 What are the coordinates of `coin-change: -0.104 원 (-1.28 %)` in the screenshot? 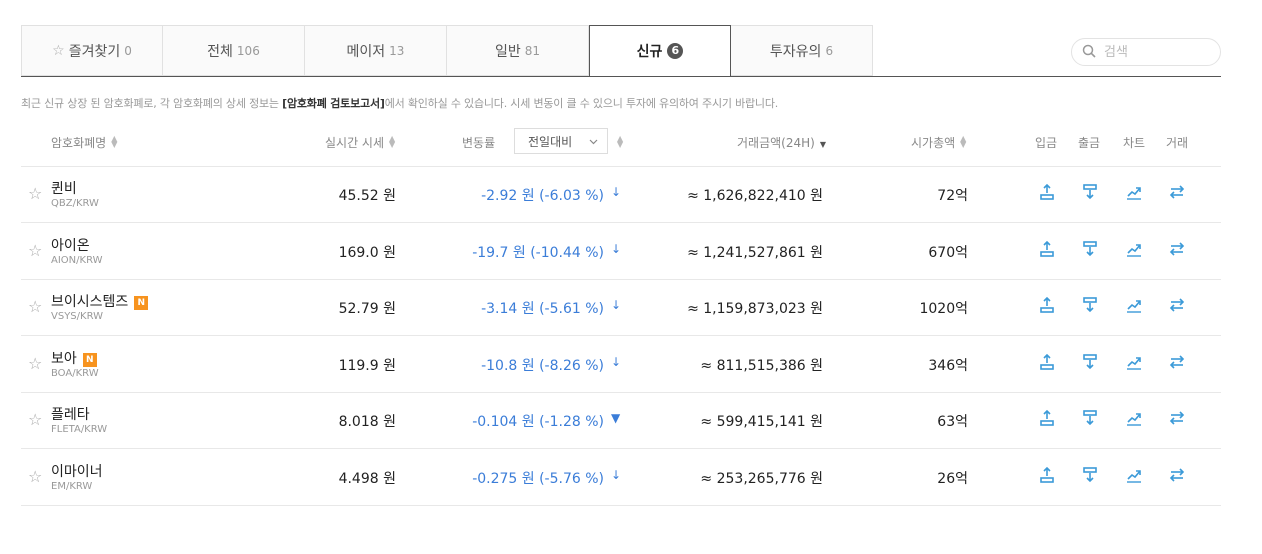 It's located at (538, 422).